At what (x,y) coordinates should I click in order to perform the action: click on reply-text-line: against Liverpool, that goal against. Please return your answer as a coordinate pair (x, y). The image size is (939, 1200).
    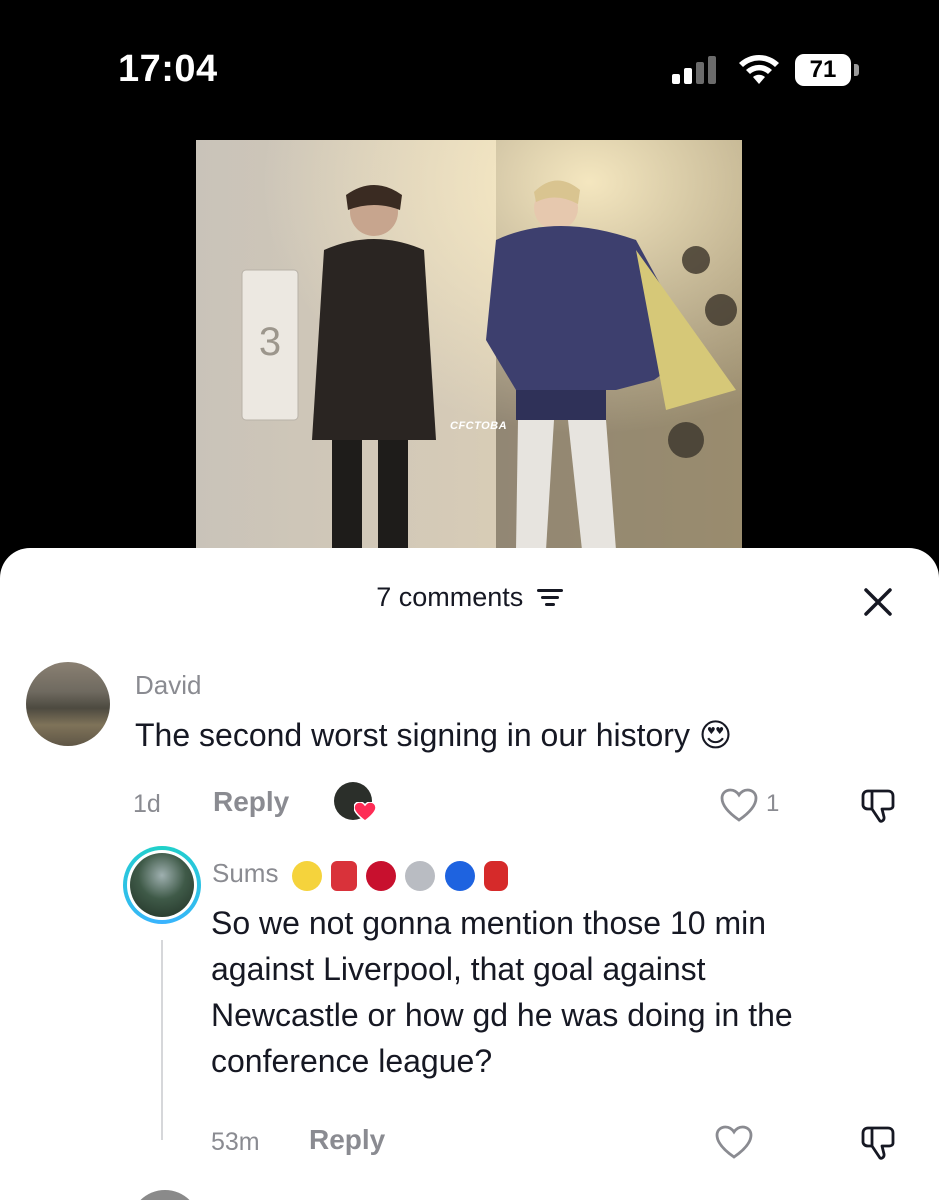
    Looking at the image, I should click on (458, 969).